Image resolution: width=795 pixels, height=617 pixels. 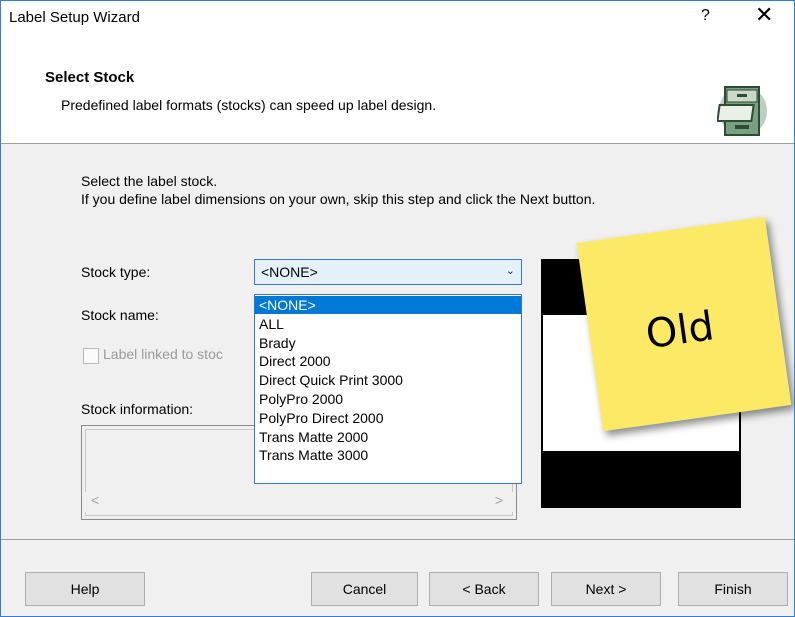 What do you see at coordinates (397, 17) in the screenshot?
I see `title-bar: Label Setup Wizard ? ✕` at bounding box center [397, 17].